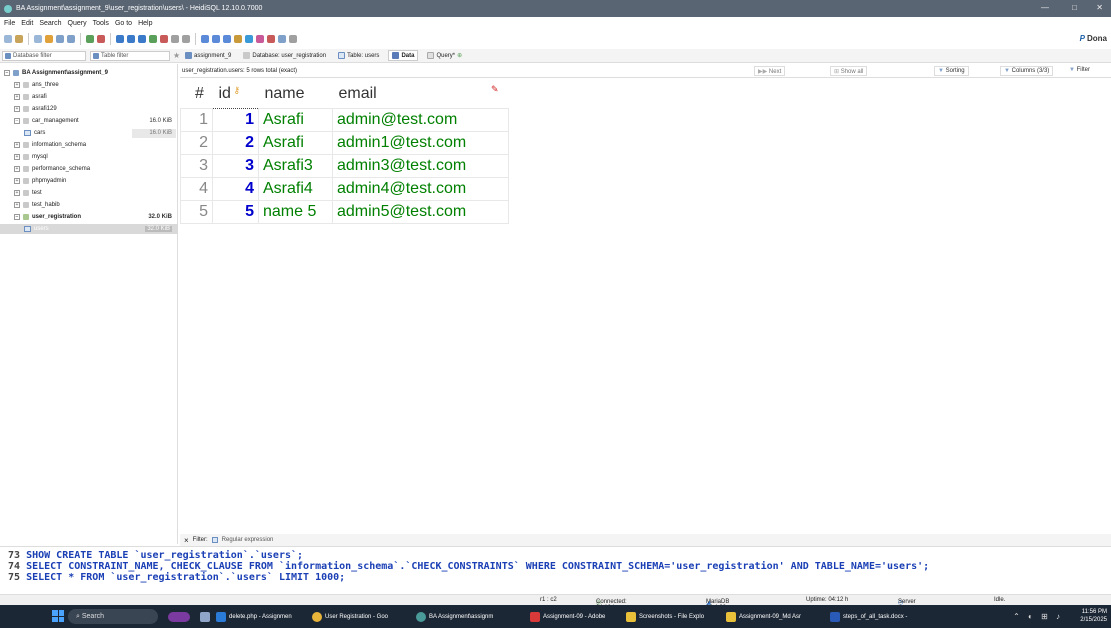  What do you see at coordinates (444, 55) in the screenshot?
I see `tab-query: Query* ⊕` at bounding box center [444, 55].